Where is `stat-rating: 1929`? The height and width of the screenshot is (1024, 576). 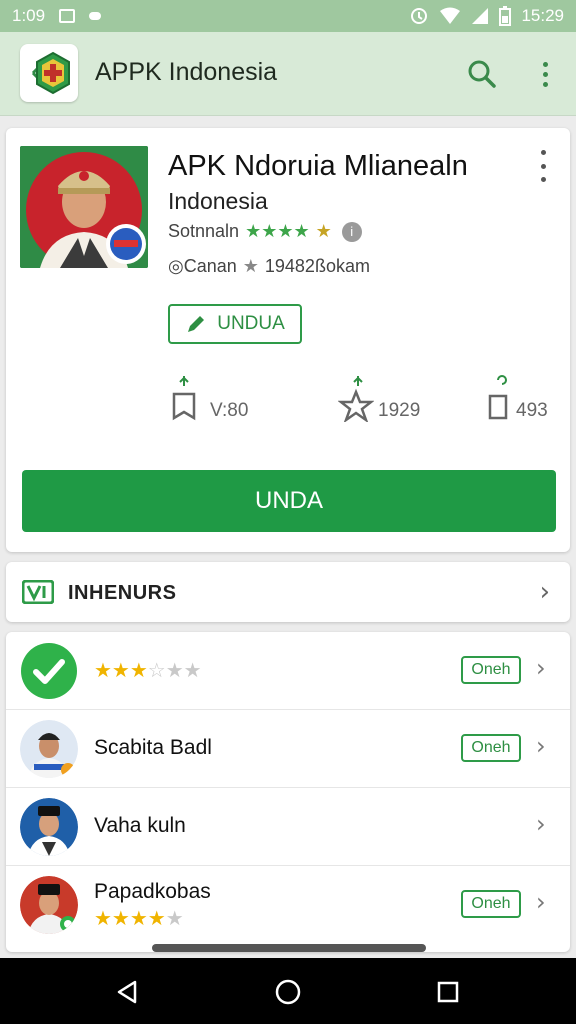 stat-rating: 1929 is located at coordinates (379, 398).